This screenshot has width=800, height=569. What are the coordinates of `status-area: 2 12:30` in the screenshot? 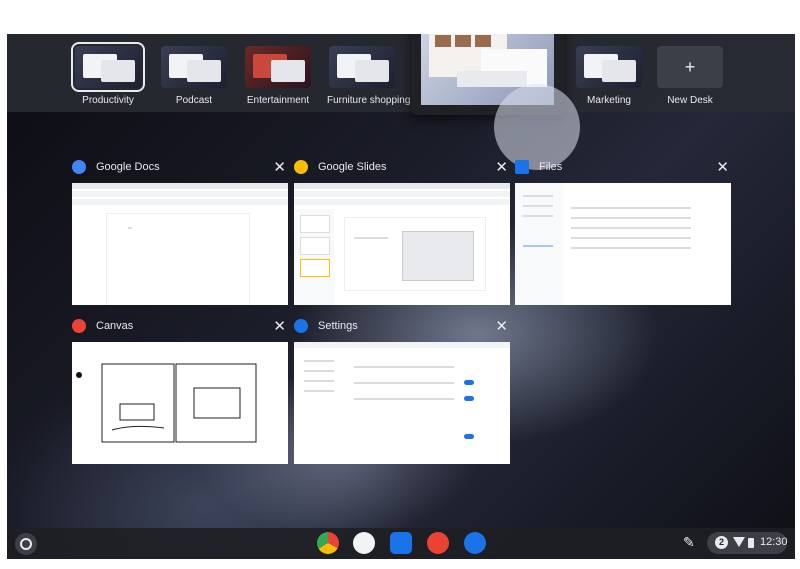 It's located at (747, 543).